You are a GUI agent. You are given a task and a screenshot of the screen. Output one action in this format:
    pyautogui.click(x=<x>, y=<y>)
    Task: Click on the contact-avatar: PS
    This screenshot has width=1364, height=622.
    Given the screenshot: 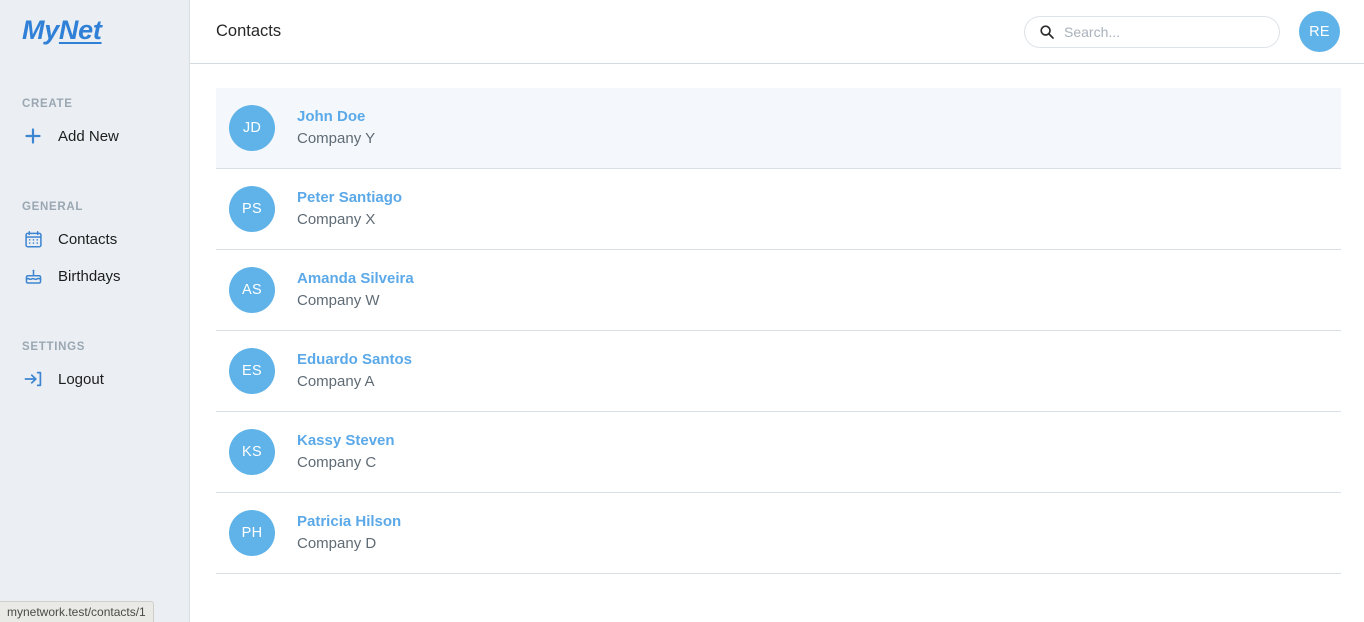 What is the action you would take?
    pyautogui.click(x=252, y=209)
    